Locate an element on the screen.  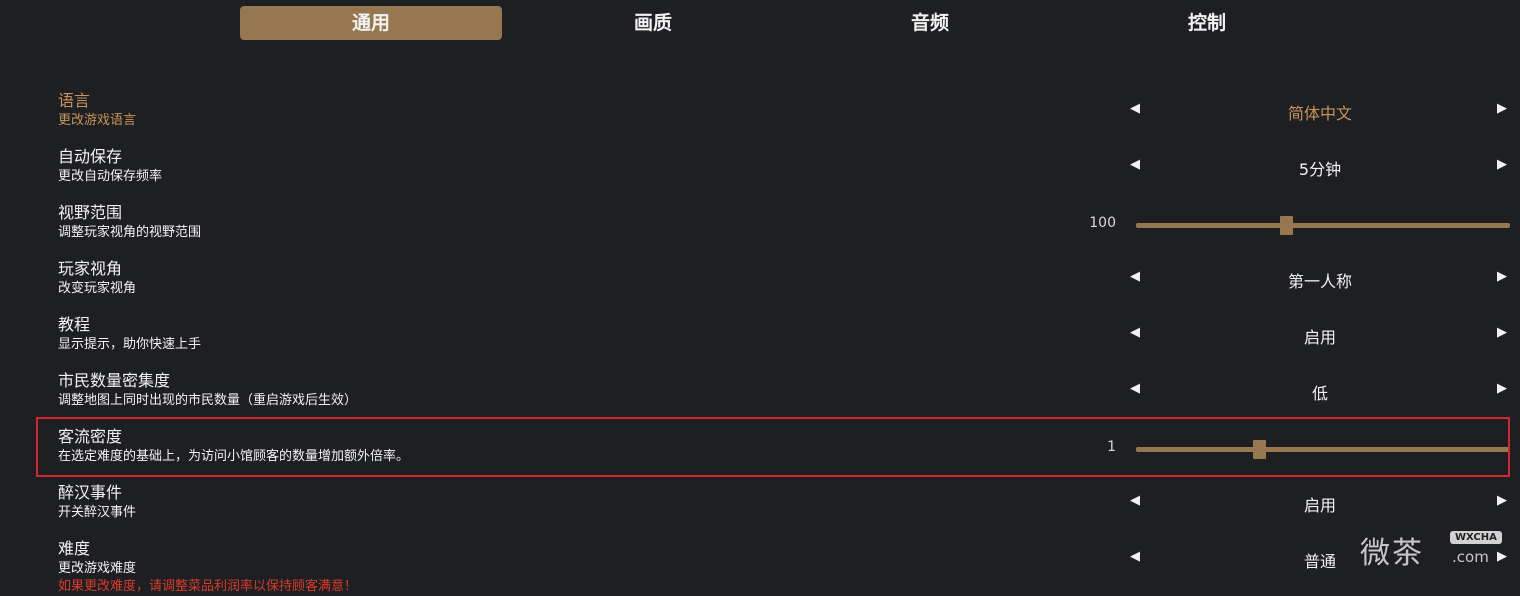
watermark-badge: WXCHA is located at coordinates (1476, 537).